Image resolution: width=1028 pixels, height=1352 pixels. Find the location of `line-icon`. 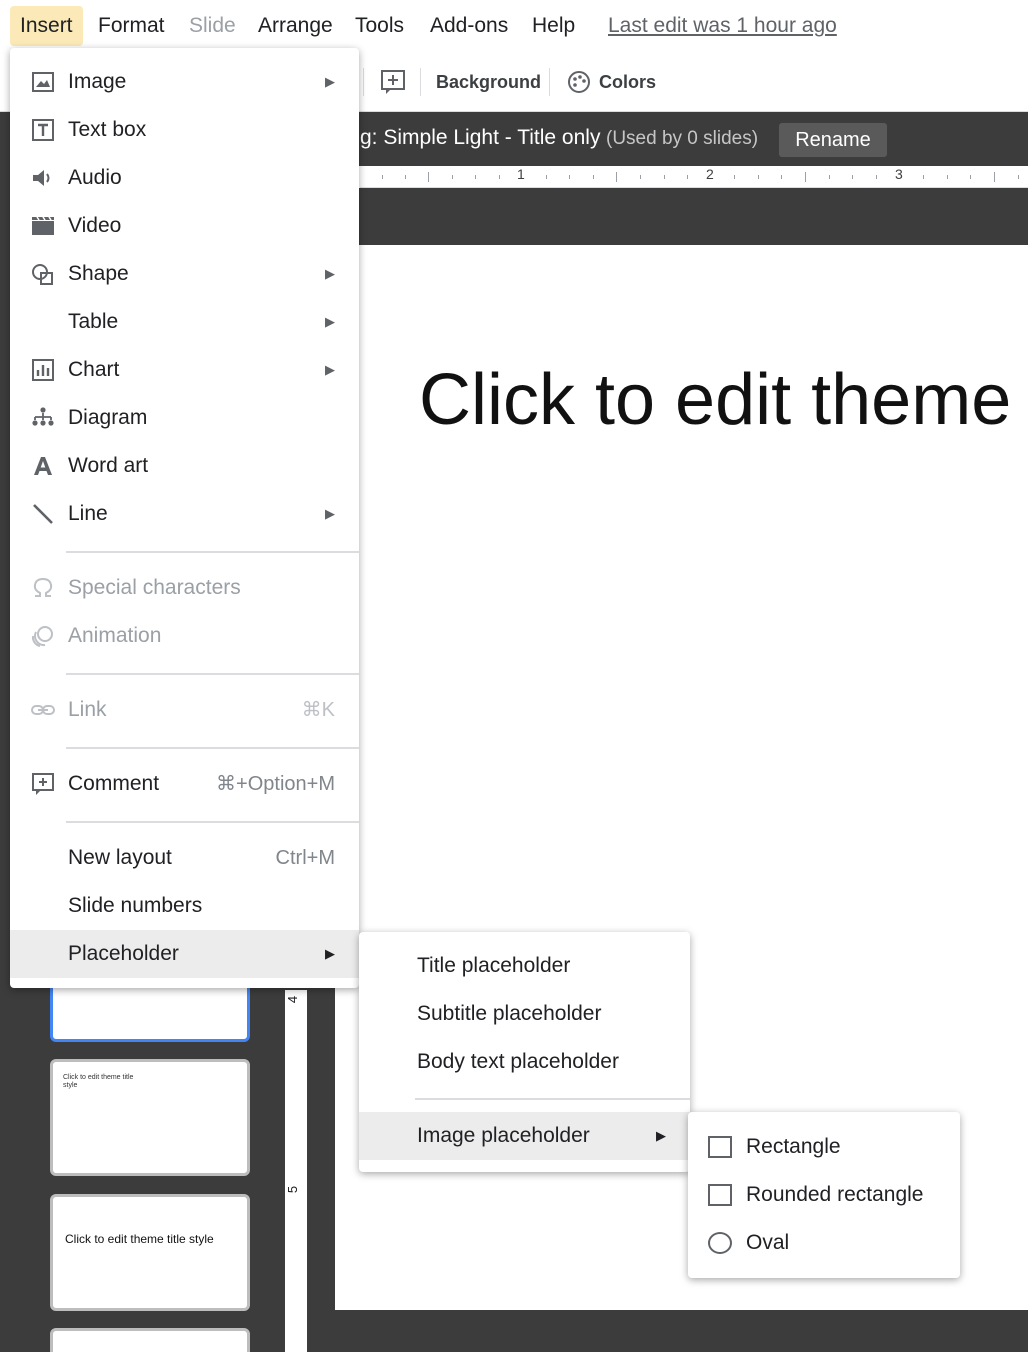

line-icon is located at coordinates (43, 514).